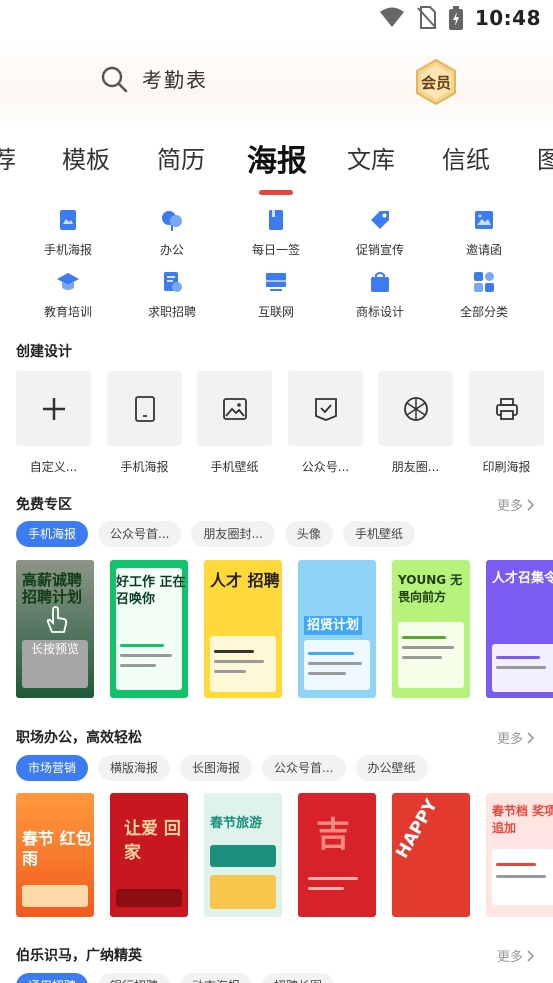 The height and width of the screenshot is (983, 553). What do you see at coordinates (276, 233) in the screenshot?
I see `category-daily-sign: 每日一签` at bounding box center [276, 233].